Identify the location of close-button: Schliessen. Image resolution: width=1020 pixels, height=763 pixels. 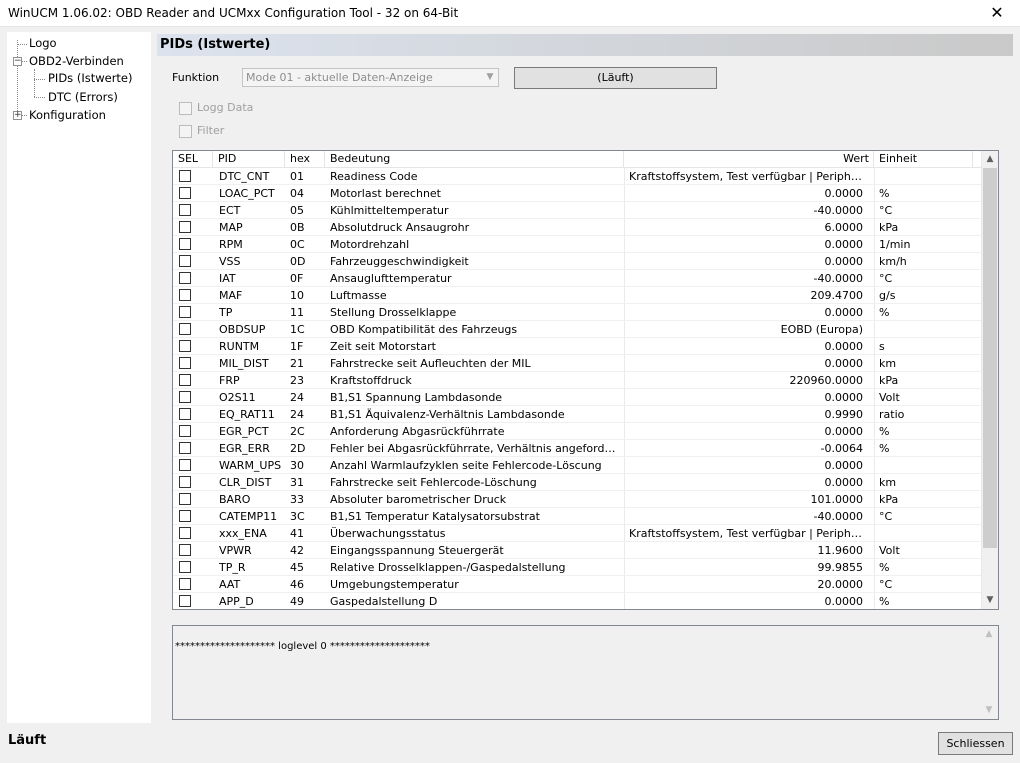
(975, 743).